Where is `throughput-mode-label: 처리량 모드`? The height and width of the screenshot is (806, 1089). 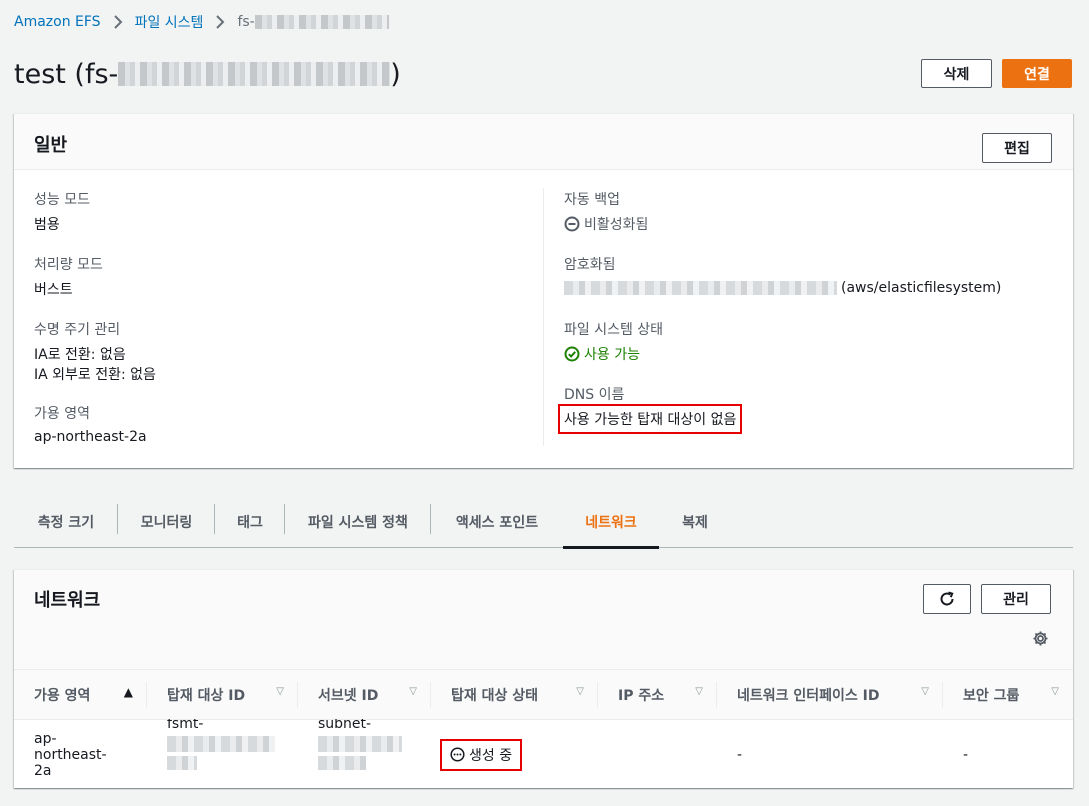 throughput-mode-label: 처리량 모드 is located at coordinates (68, 265).